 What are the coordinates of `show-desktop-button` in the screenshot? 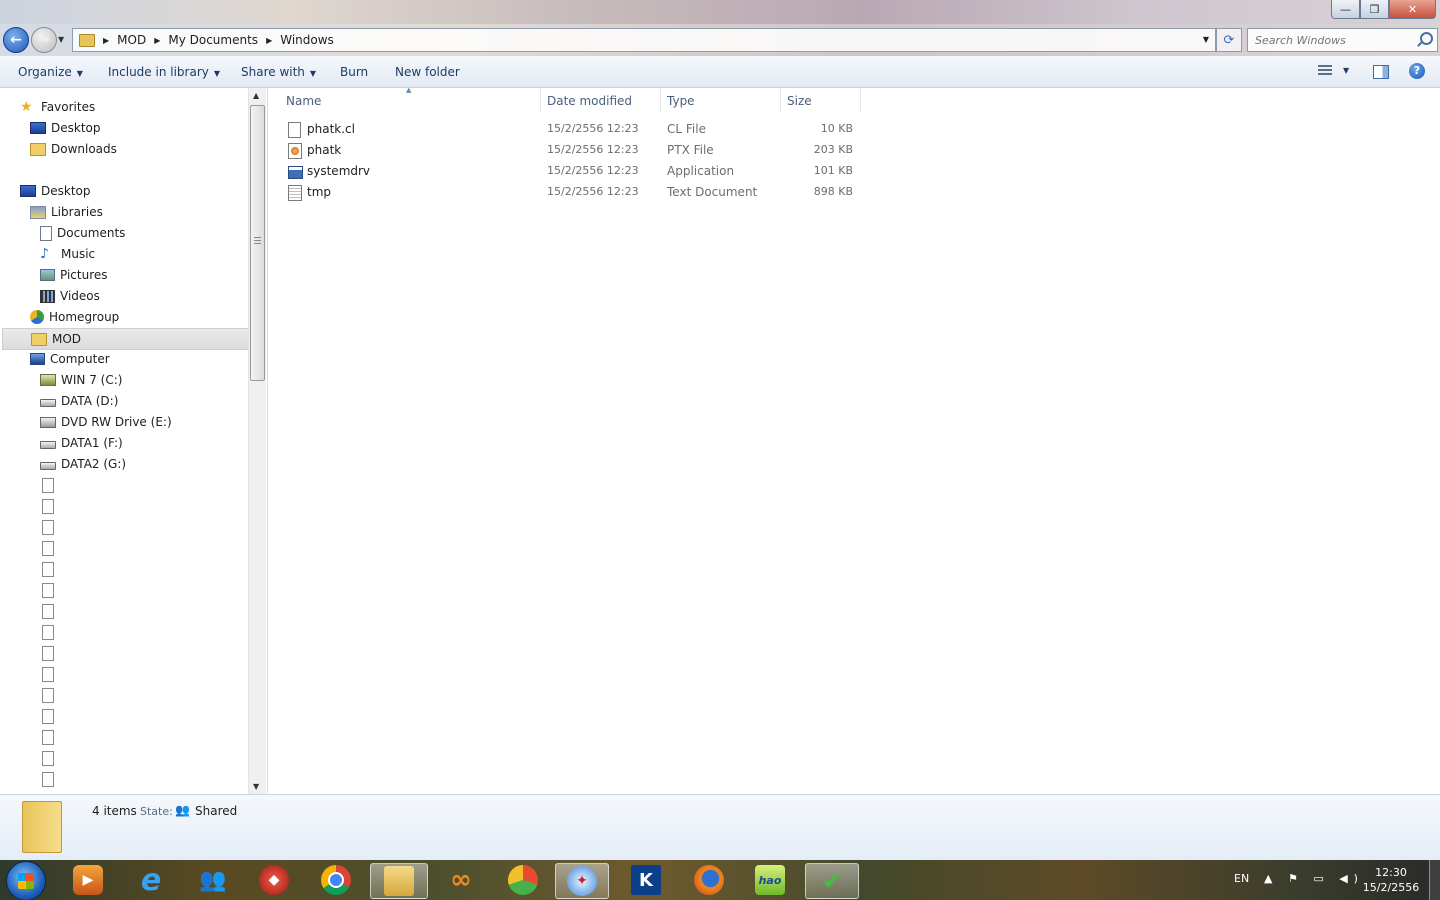 It's located at (1434, 880).